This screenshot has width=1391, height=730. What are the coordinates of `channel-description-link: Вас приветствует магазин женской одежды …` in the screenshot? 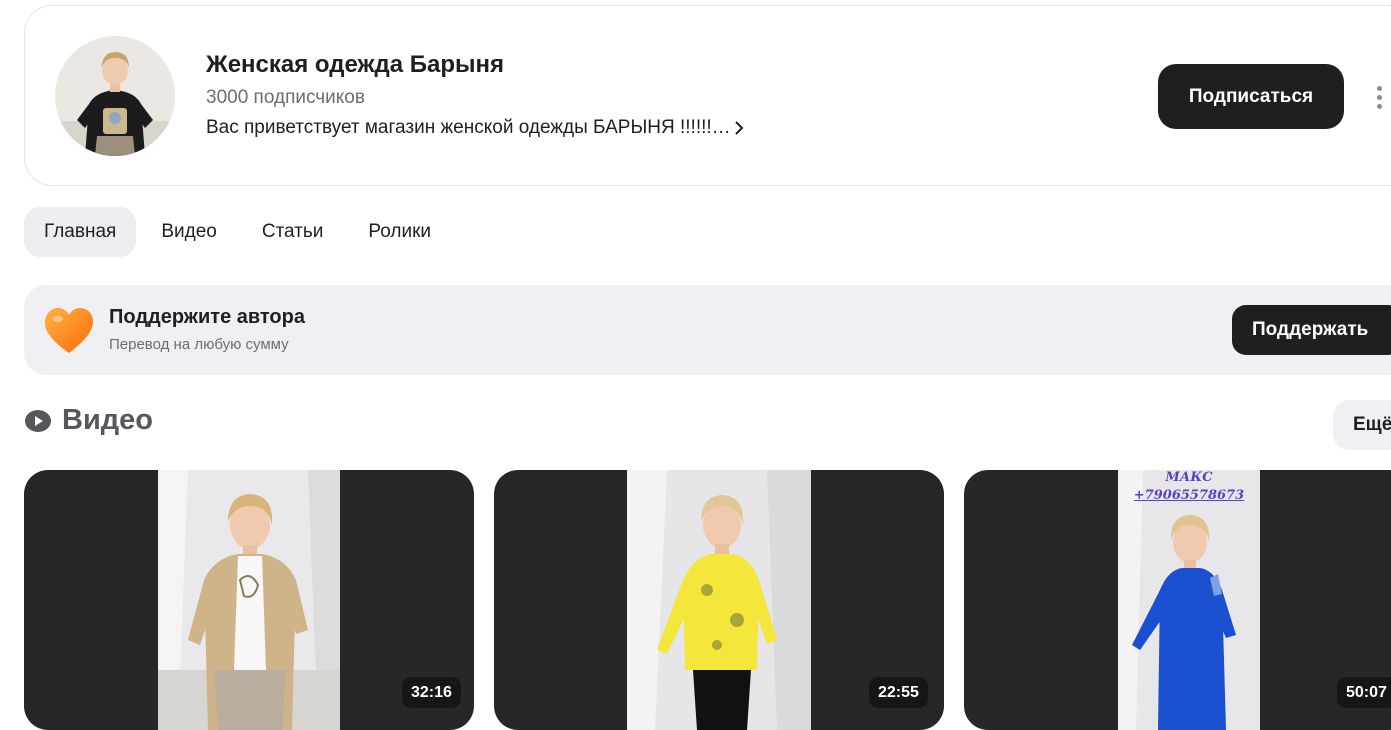 It's located at (475, 128).